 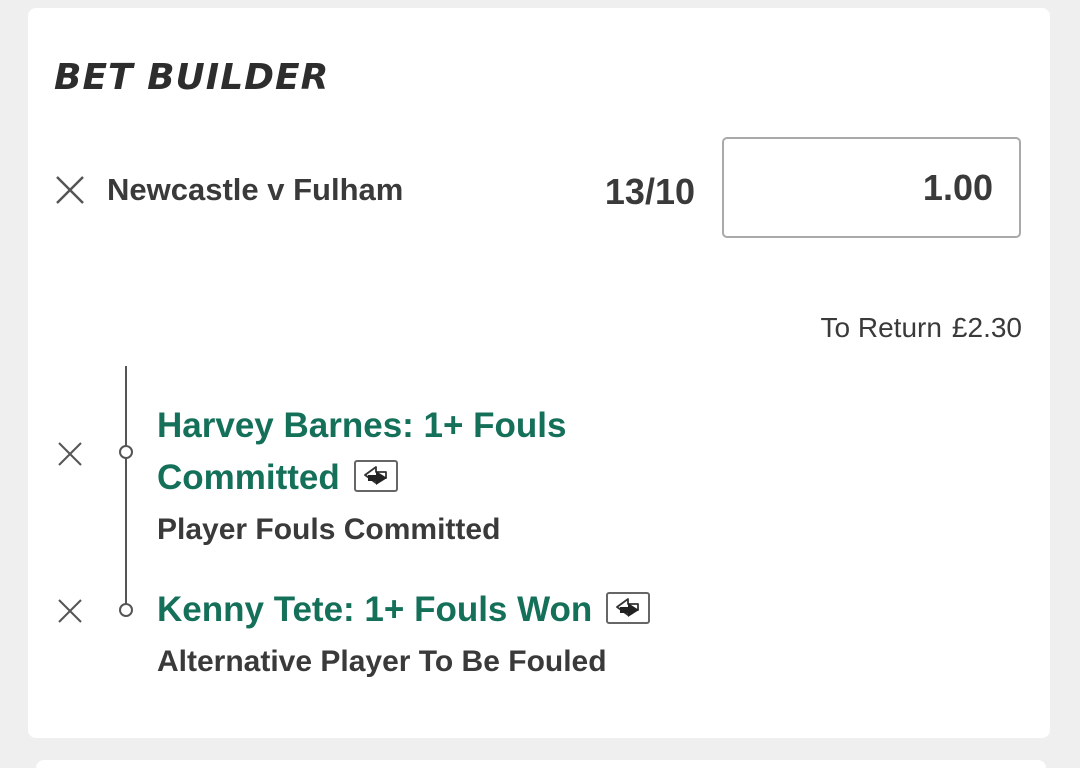 What do you see at coordinates (329, 529) in the screenshot?
I see `selection-market: Player Fouls Committed` at bounding box center [329, 529].